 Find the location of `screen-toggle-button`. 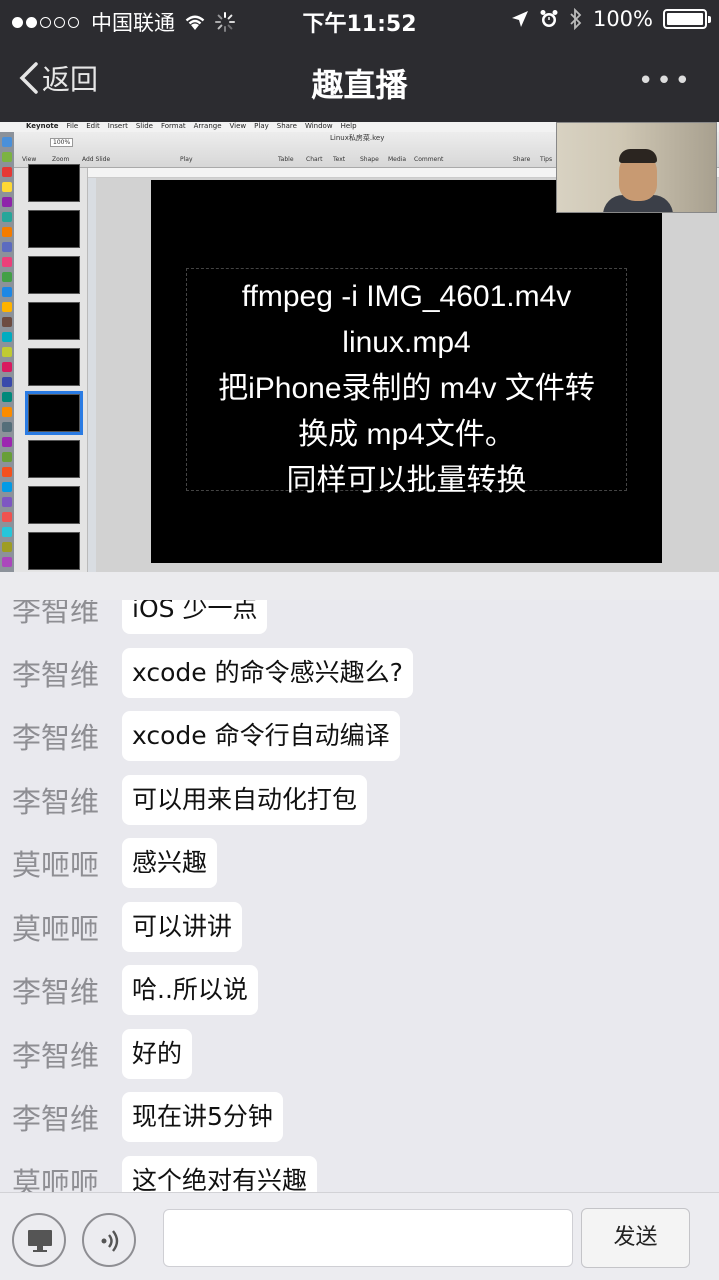

screen-toggle-button is located at coordinates (39, 1240).